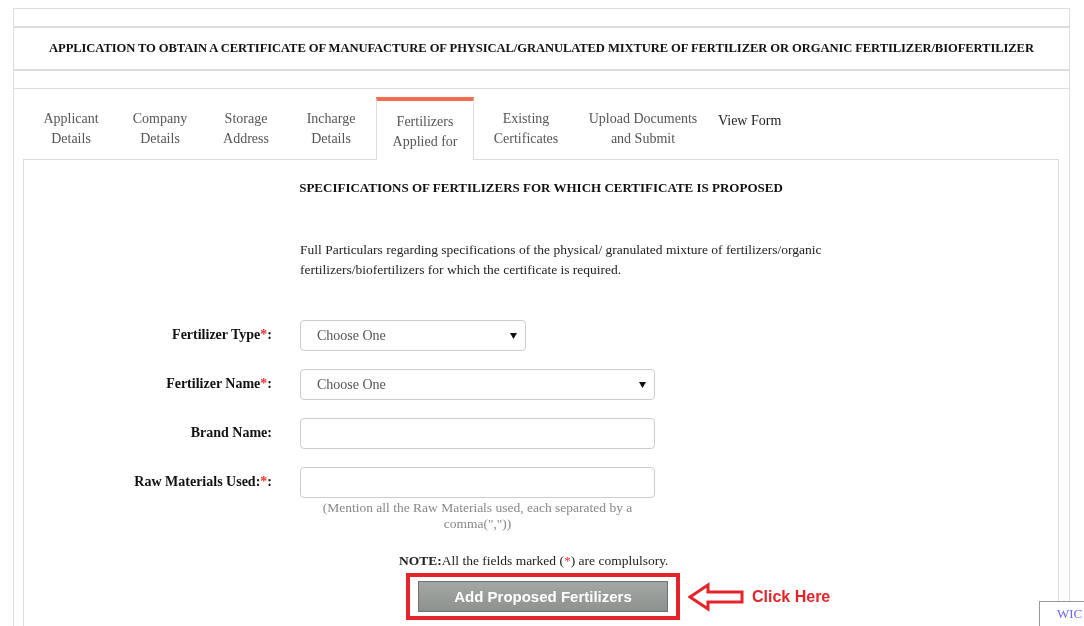 This screenshot has width=1084, height=626. What do you see at coordinates (230, 432) in the screenshot?
I see `field-label: Brand Name:` at bounding box center [230, 432].